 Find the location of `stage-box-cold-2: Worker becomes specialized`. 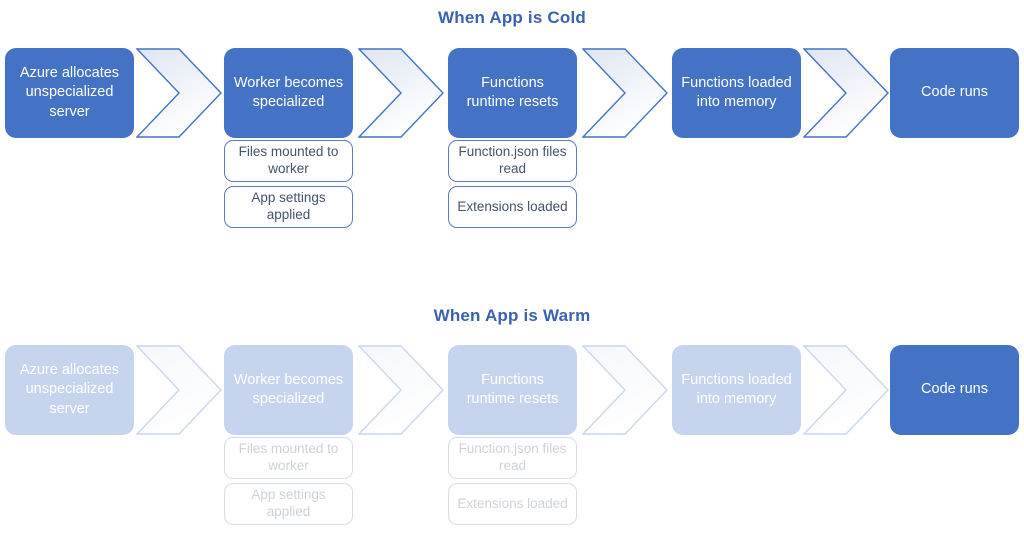

stage-box-cold-2: Worker becomes specialized is located at coordinates (288, 93).